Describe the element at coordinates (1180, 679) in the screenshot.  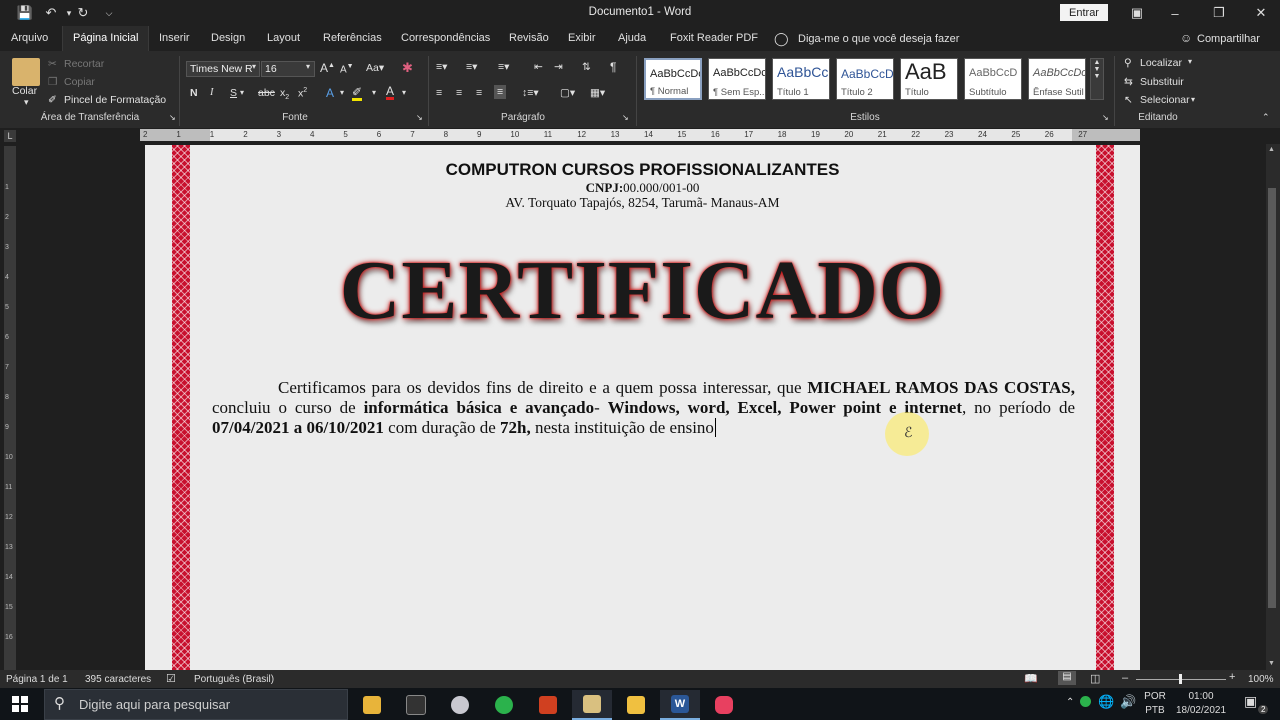
I see `zoom-slider-thumb` at that location.